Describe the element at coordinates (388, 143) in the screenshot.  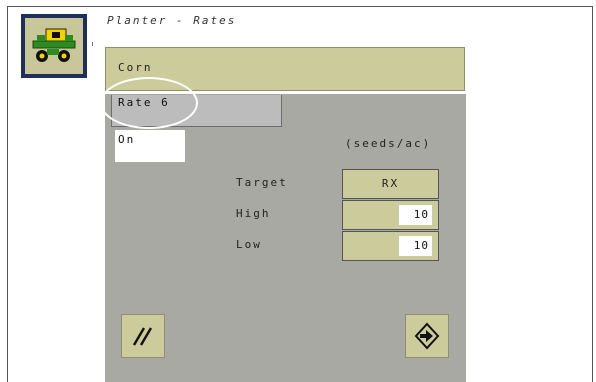
I see `units-label: (seeds/ac)` at that location.